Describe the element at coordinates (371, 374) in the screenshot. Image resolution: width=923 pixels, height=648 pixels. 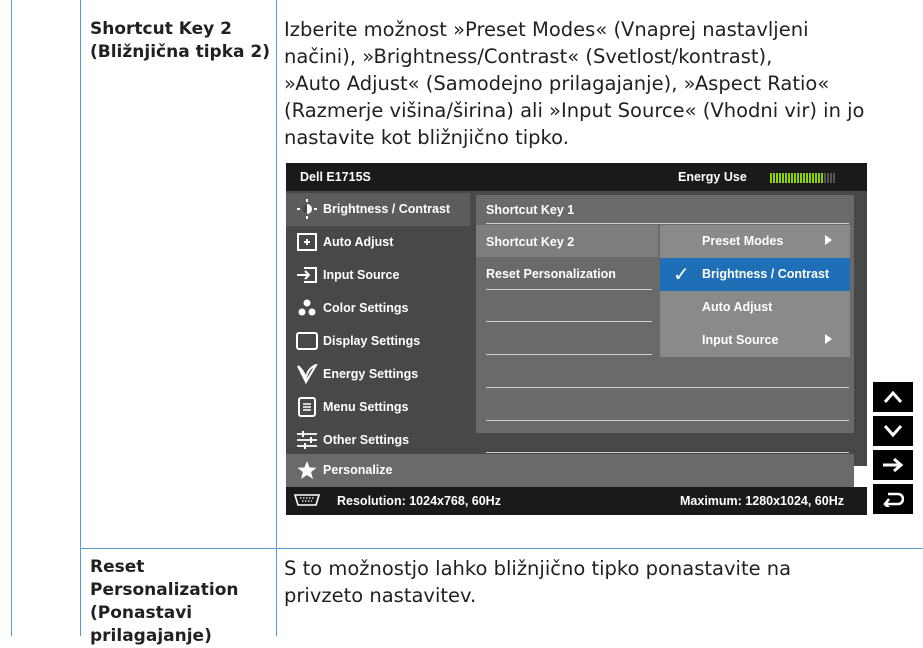
I see `osd-menu-label: Energy Settings` at that location.